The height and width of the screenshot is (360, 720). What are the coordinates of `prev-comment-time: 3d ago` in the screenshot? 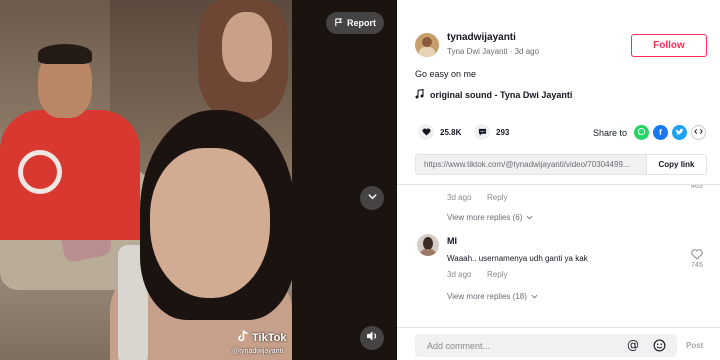 It's located at (459, 197).